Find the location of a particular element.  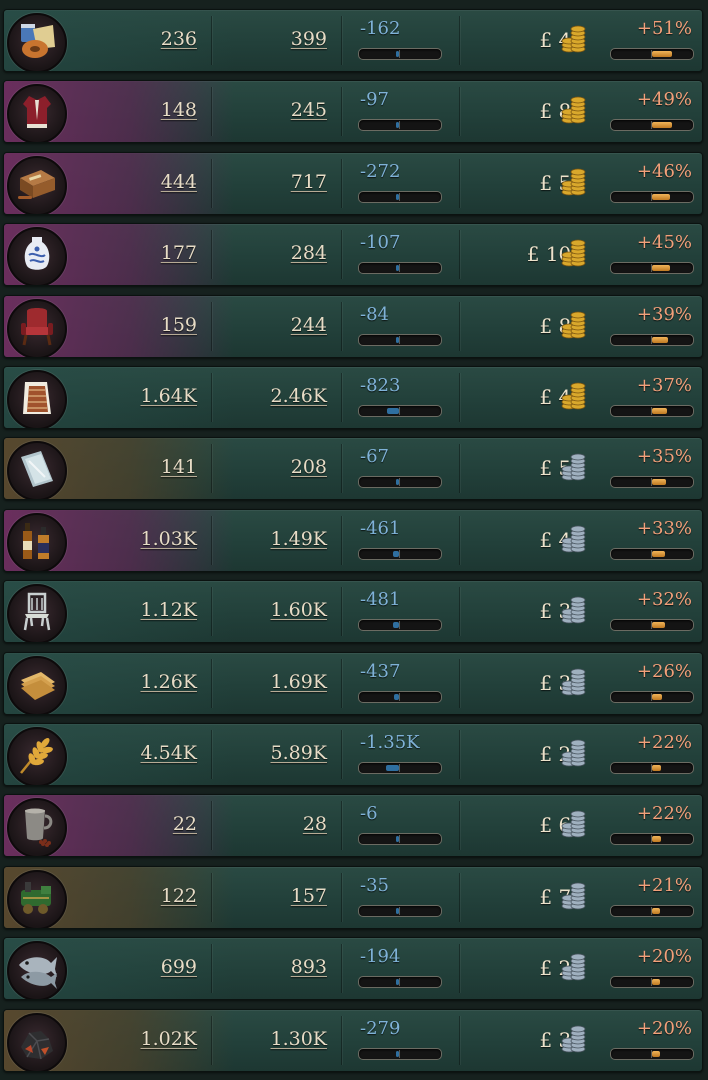

demand-value: 893 is located at coordinates (309, 967).